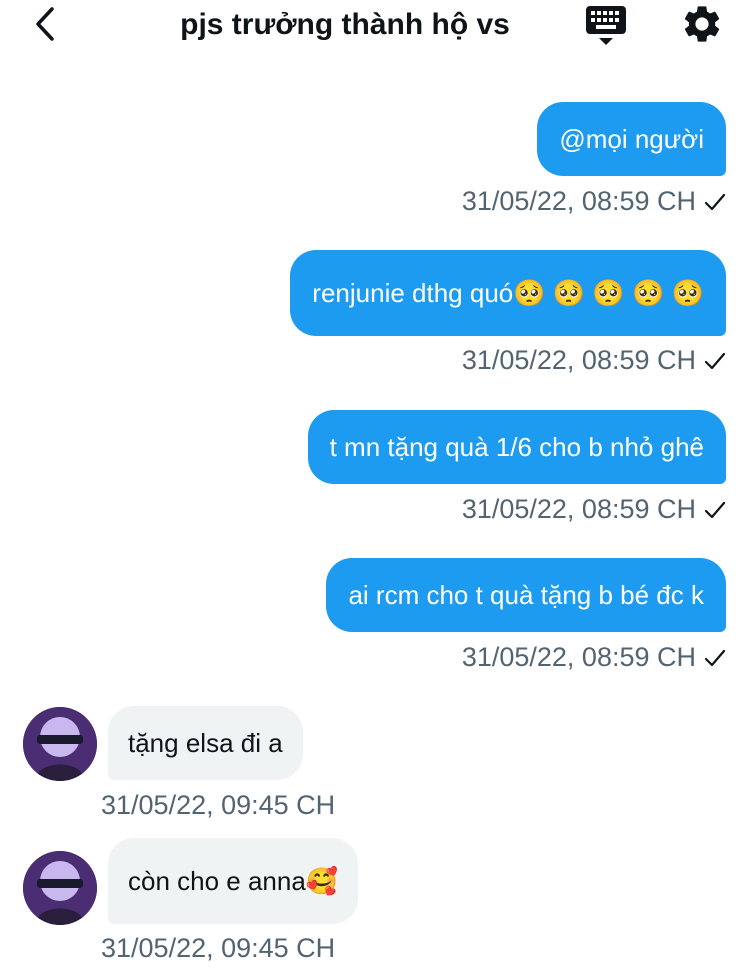 The width and height of the screenshot is (750, 972). Describe the element at coordinates (48, 24) in the screenshot. I see `chevron-left-icon` at that location.